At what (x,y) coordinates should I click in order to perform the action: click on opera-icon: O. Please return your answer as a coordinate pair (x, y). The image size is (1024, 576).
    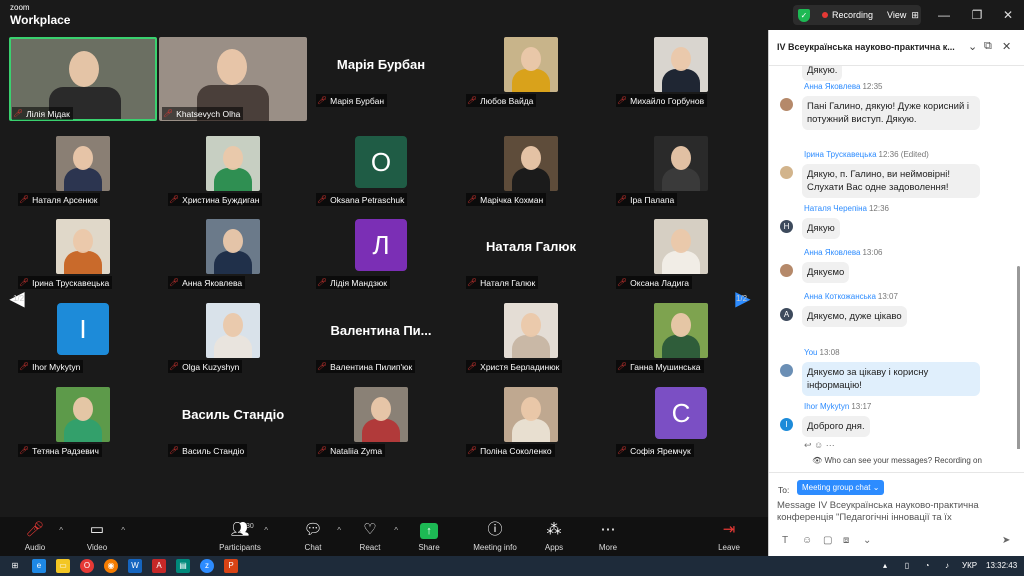
    Looking at the image, I should click on (87, 566).